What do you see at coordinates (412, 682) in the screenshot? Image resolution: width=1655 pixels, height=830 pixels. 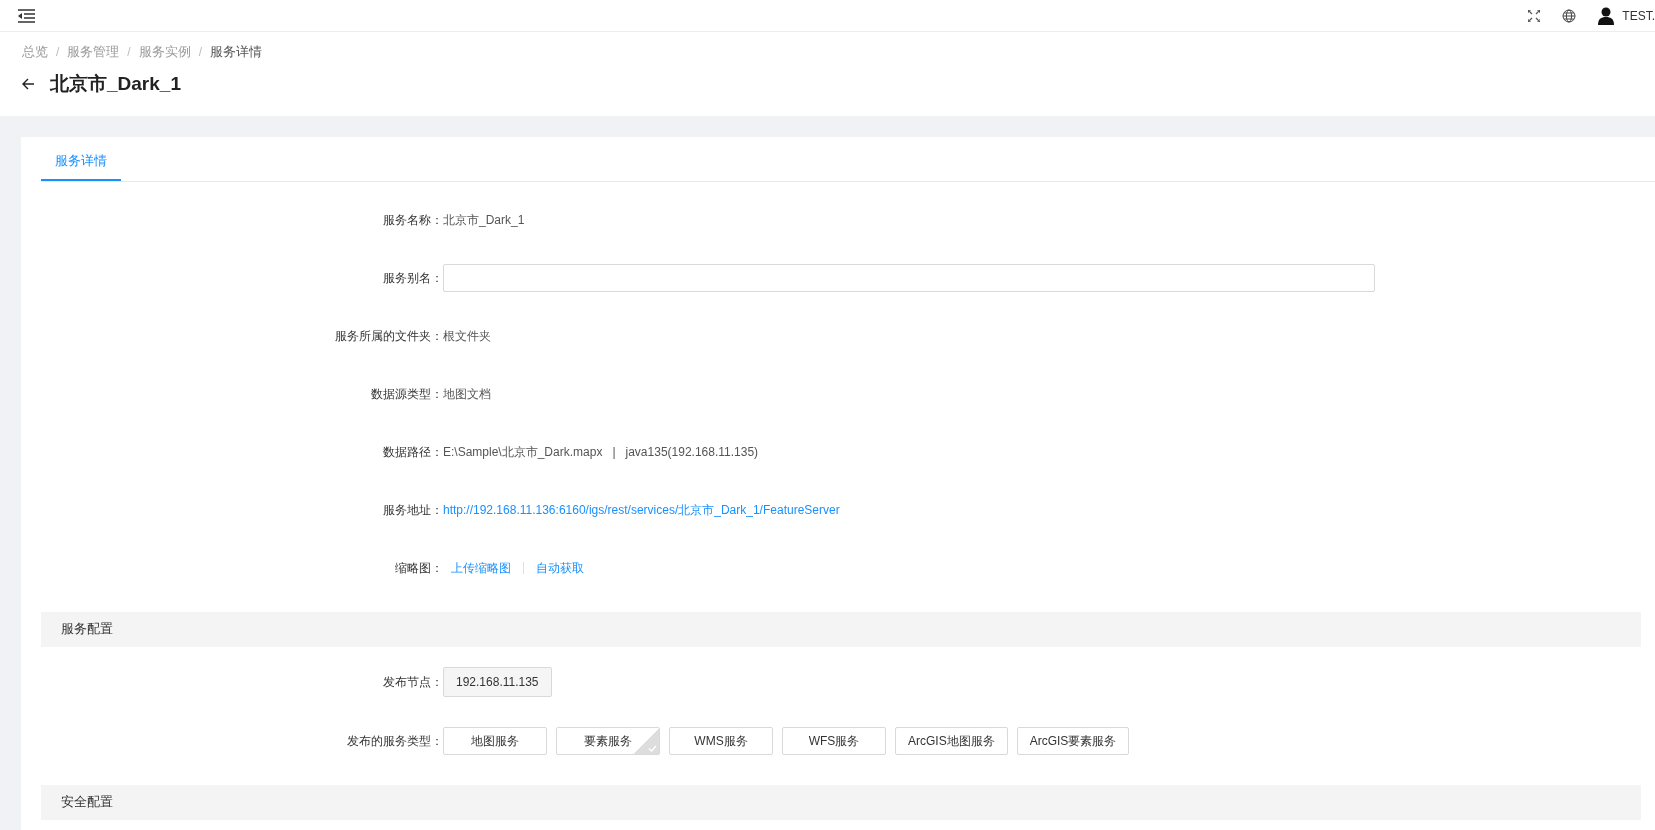 I see `field-label: 发布节点：` at bounding box center [412, 682].